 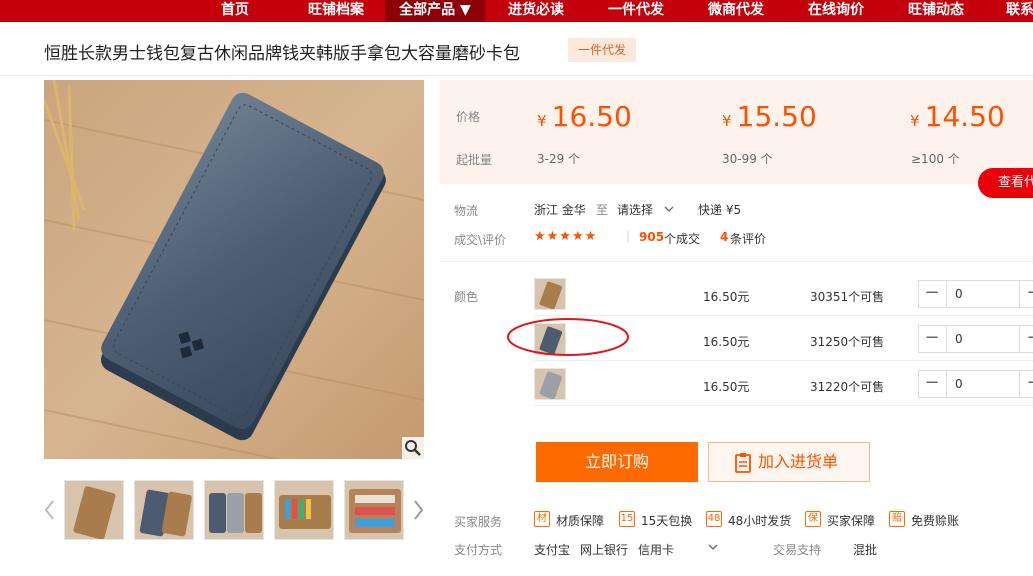 I want to click on variant-row: 16.50元 30351个可售 − +, so click(x=736, y=294).